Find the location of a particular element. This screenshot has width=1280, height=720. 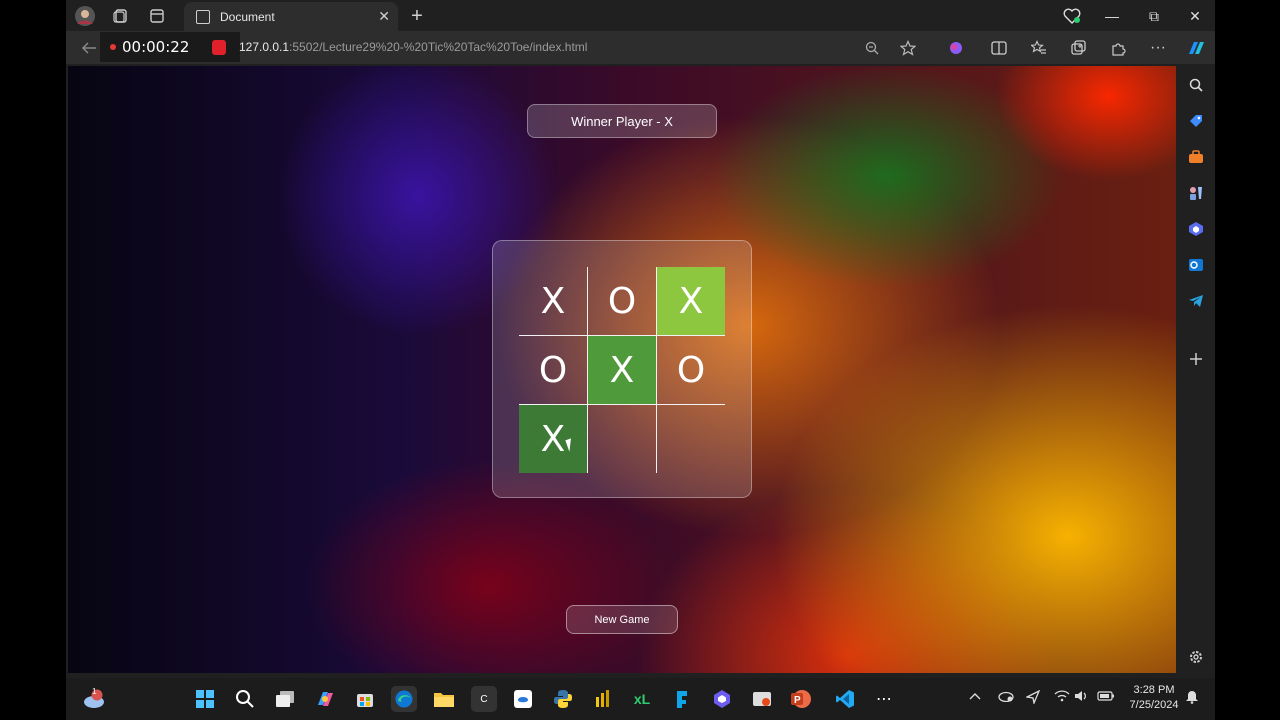

back-icon is located at coordinates (89, 48).